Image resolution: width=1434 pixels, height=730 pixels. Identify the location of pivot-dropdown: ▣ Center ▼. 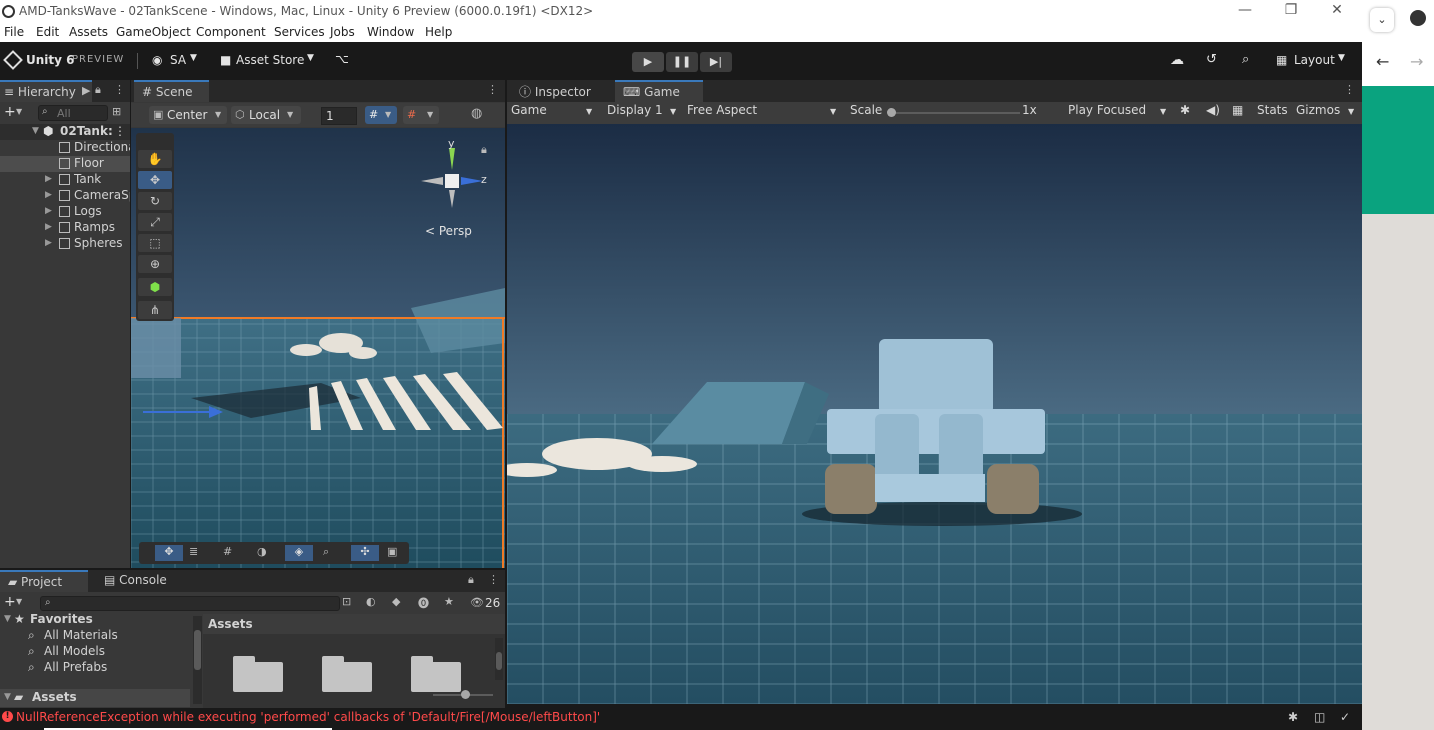
(188, 115).